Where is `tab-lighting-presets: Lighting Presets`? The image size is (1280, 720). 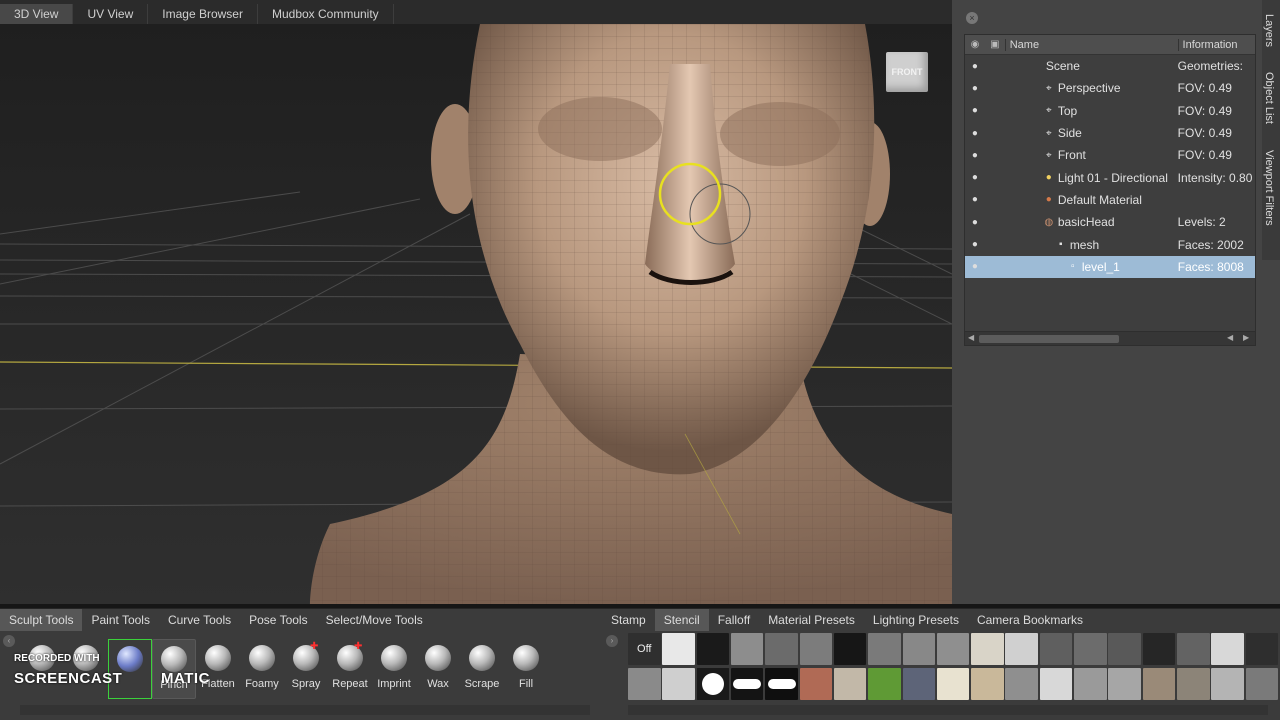
tab-lighting-presets: Lighting Presets is located at coordinates (916, 620).